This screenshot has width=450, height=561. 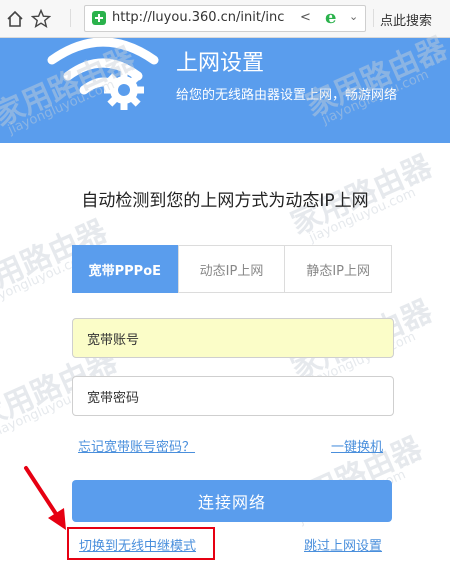 I want to click on forgot-credentials-link: 忘记宽带账号密码？, so click(x=136, y=445).